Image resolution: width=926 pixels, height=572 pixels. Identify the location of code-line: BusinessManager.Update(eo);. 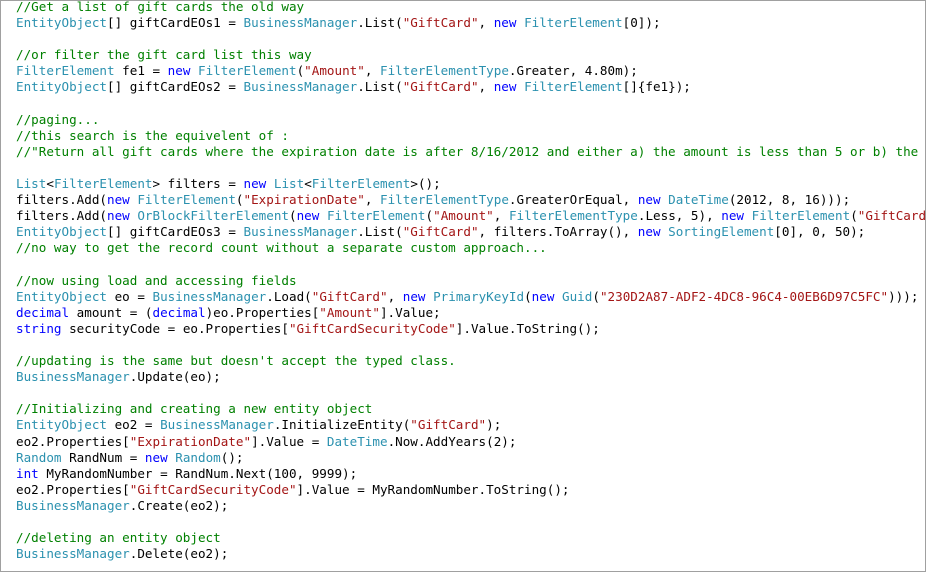
(470, 377).